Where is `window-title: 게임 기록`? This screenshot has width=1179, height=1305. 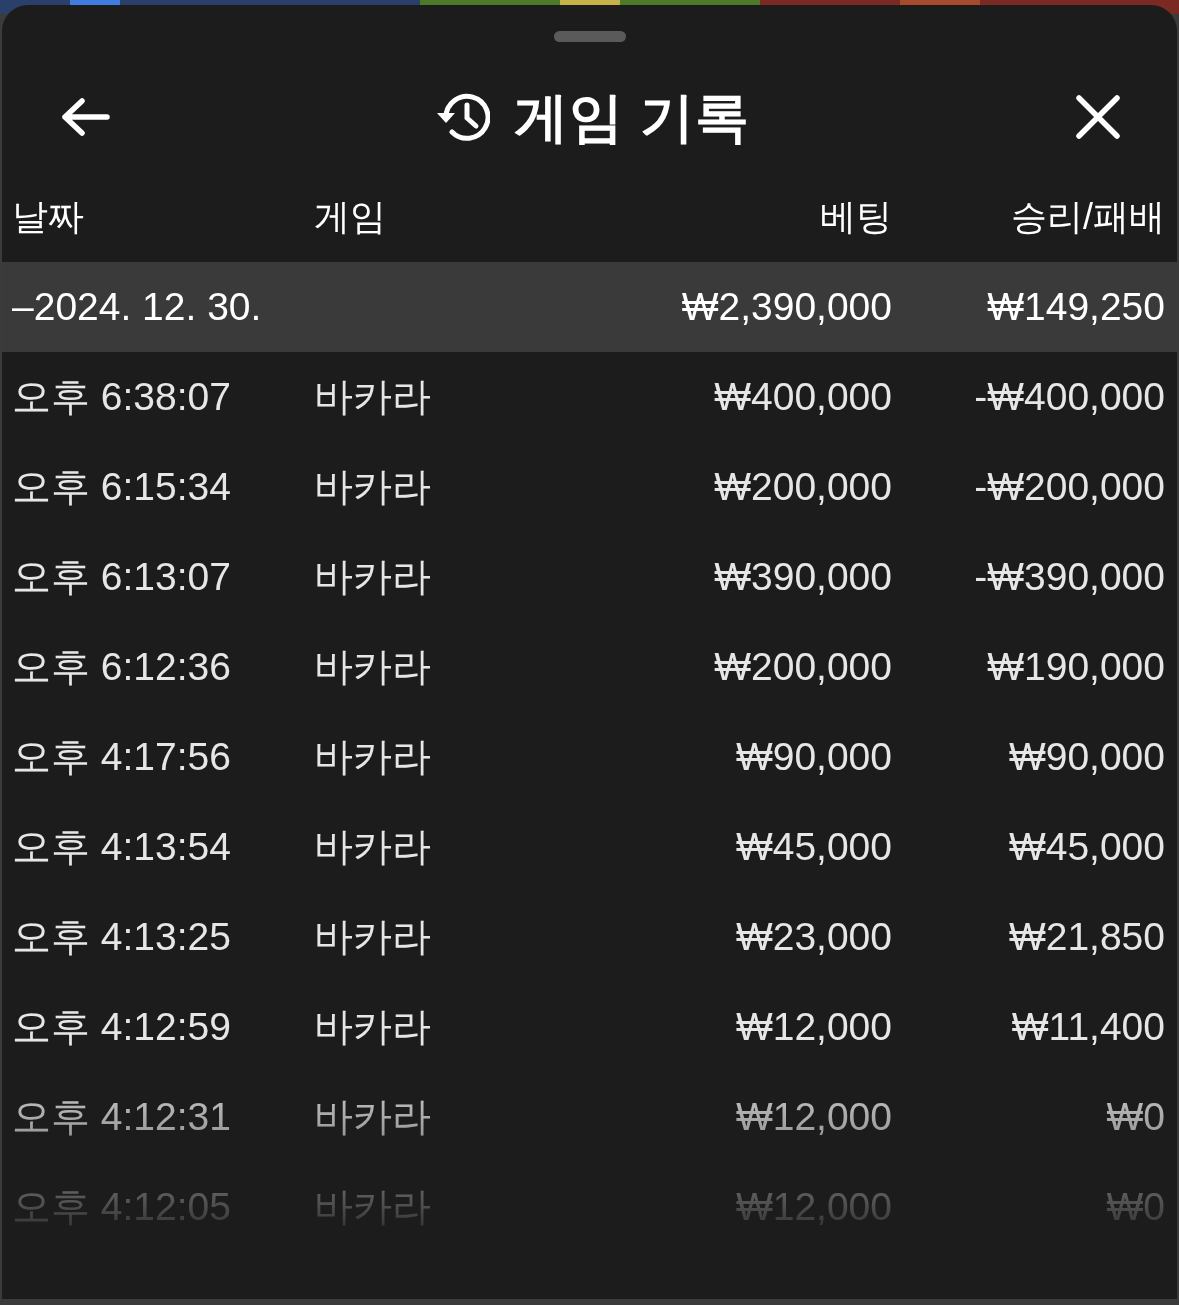
window-title: 게임 기록 is located at coordinates (632, 117).